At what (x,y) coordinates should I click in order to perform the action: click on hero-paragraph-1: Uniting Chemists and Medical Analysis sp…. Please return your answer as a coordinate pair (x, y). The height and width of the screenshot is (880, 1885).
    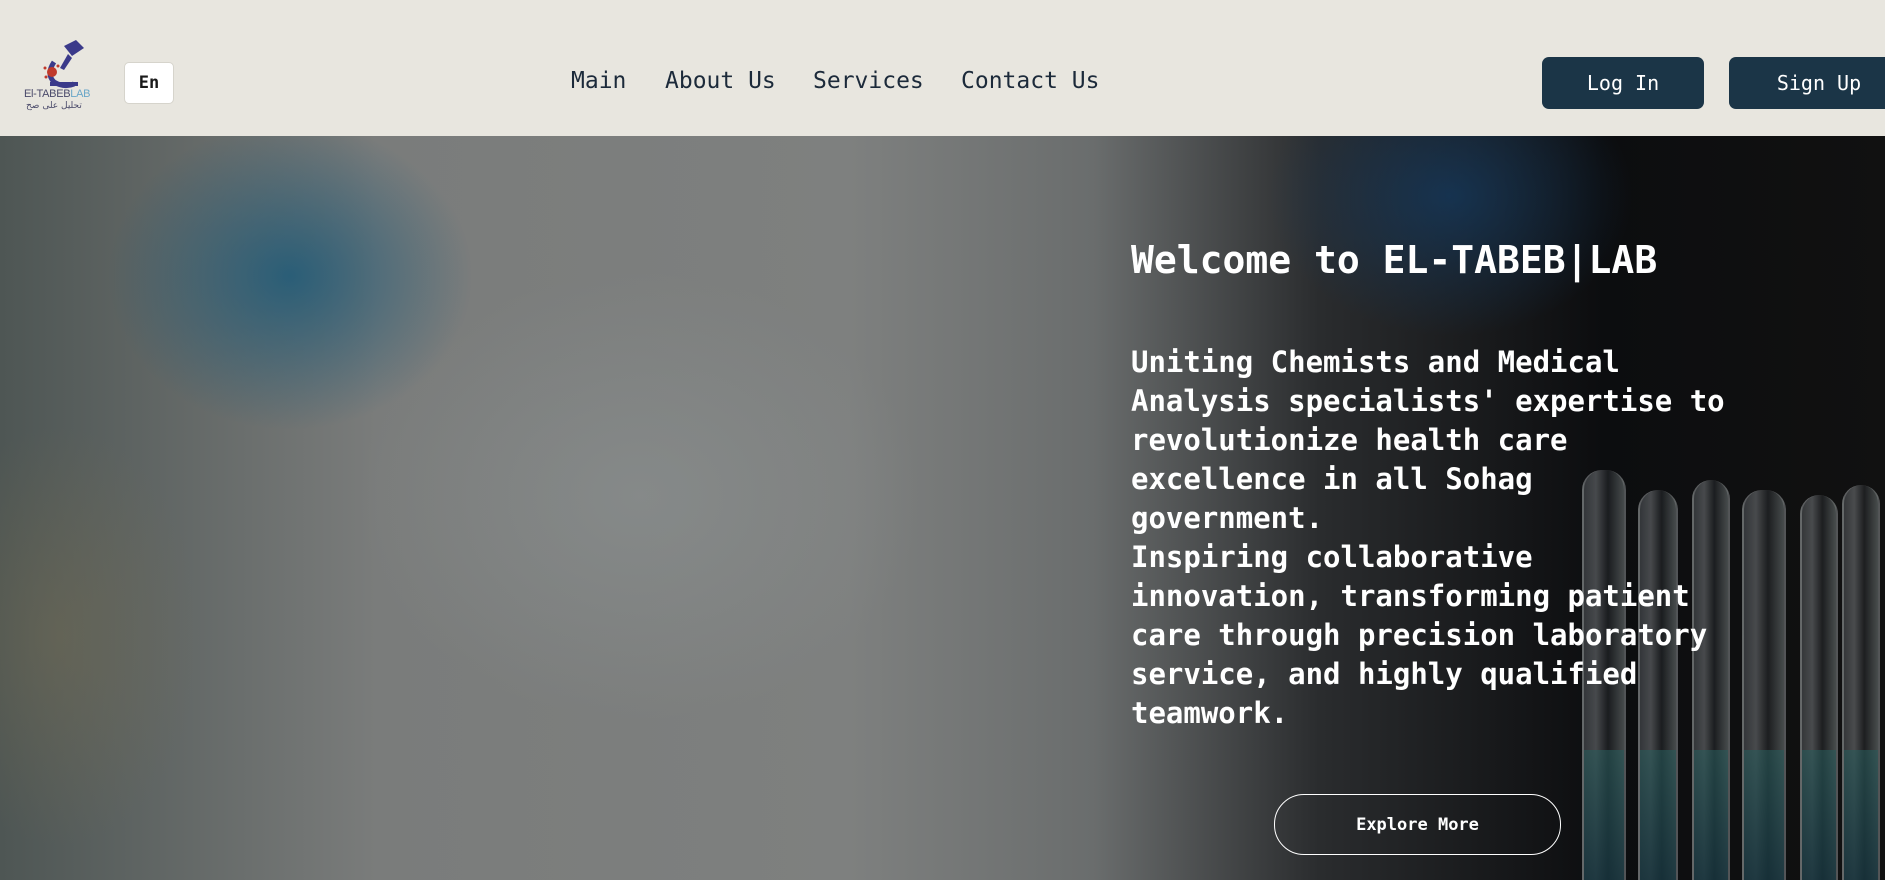
    Looking at the image, I should click on (1428, 440).